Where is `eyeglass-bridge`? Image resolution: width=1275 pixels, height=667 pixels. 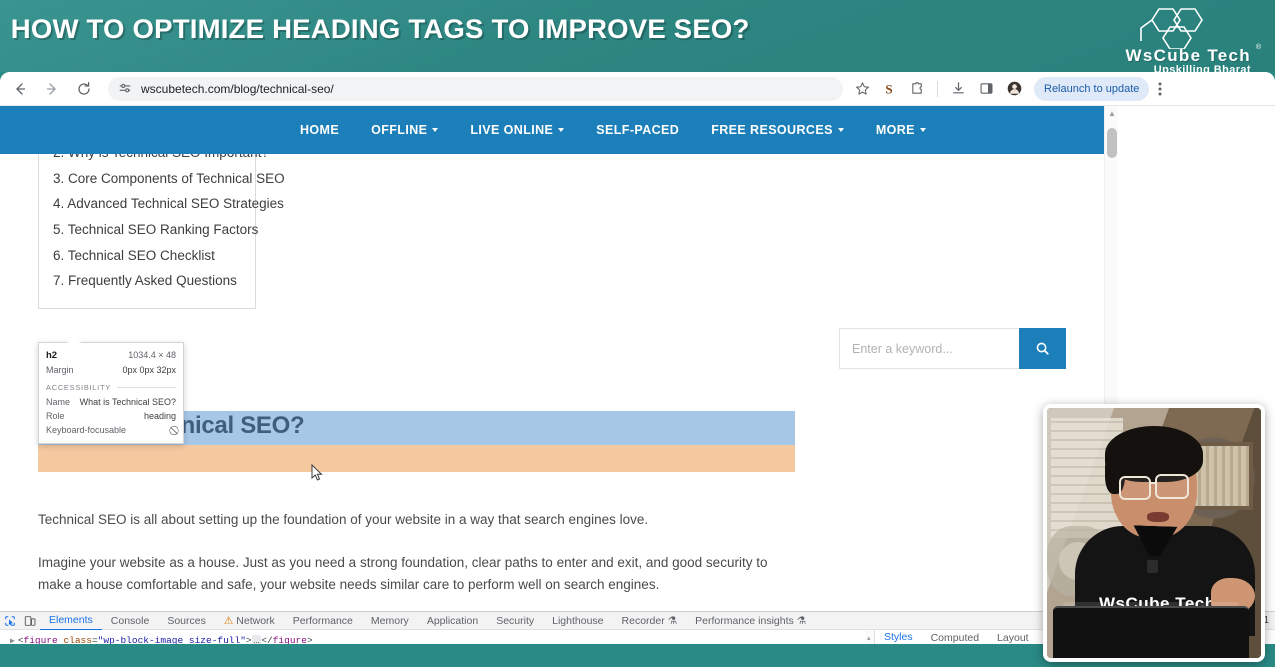 eyeglass-bridge is located at coordinates (1153, 483).